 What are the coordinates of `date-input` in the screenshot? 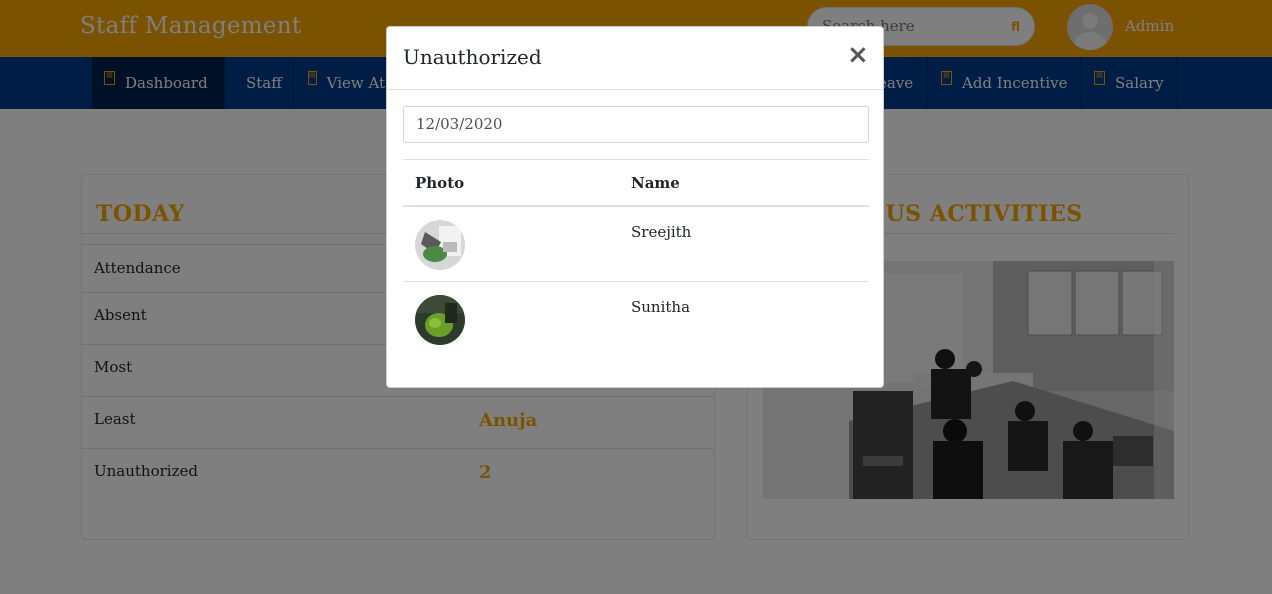 It's located at (636, 124).